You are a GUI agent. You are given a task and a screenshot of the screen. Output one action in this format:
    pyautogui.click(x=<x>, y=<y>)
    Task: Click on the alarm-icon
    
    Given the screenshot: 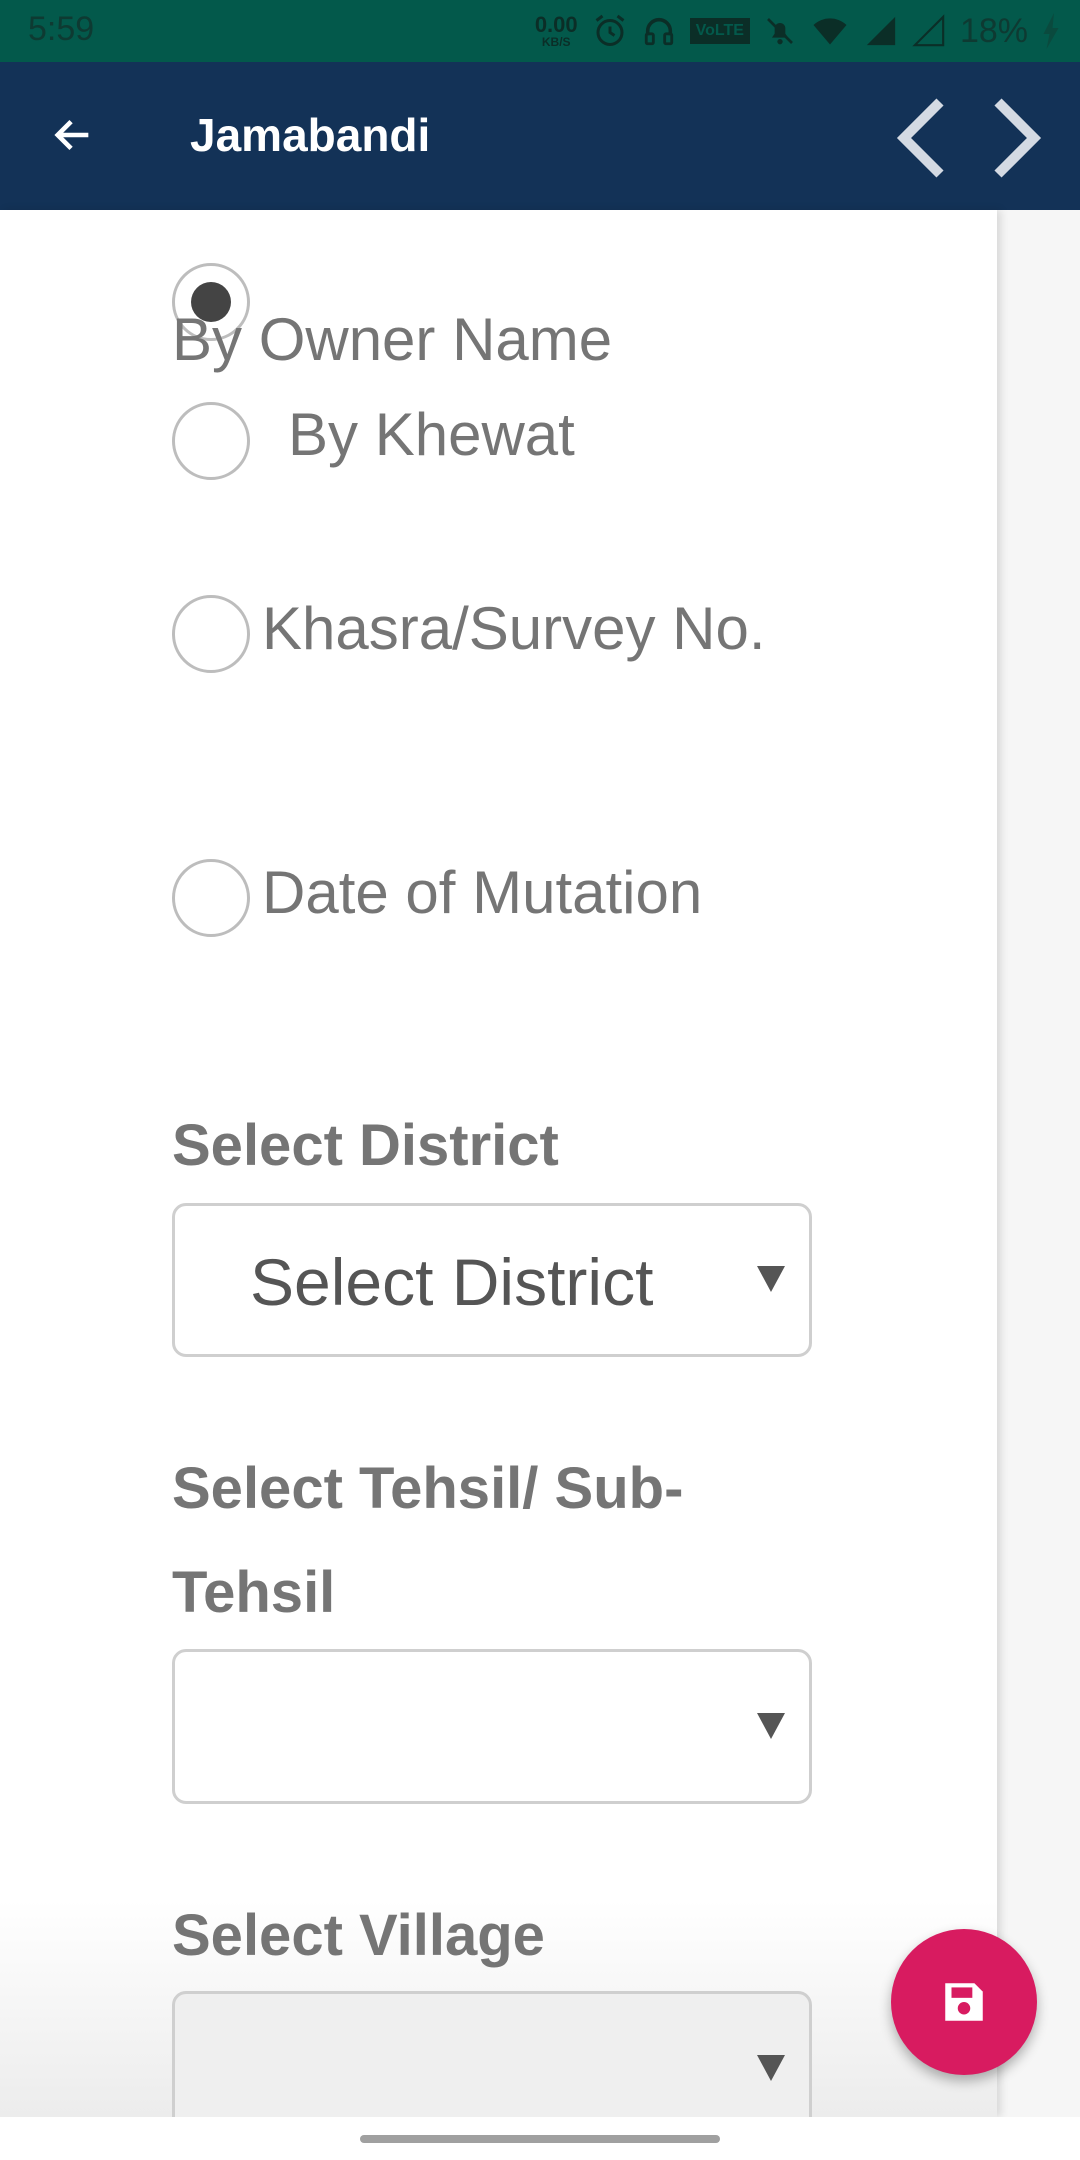 What is the action you would take?
    pyautogui.click(x=610, y=30)
    